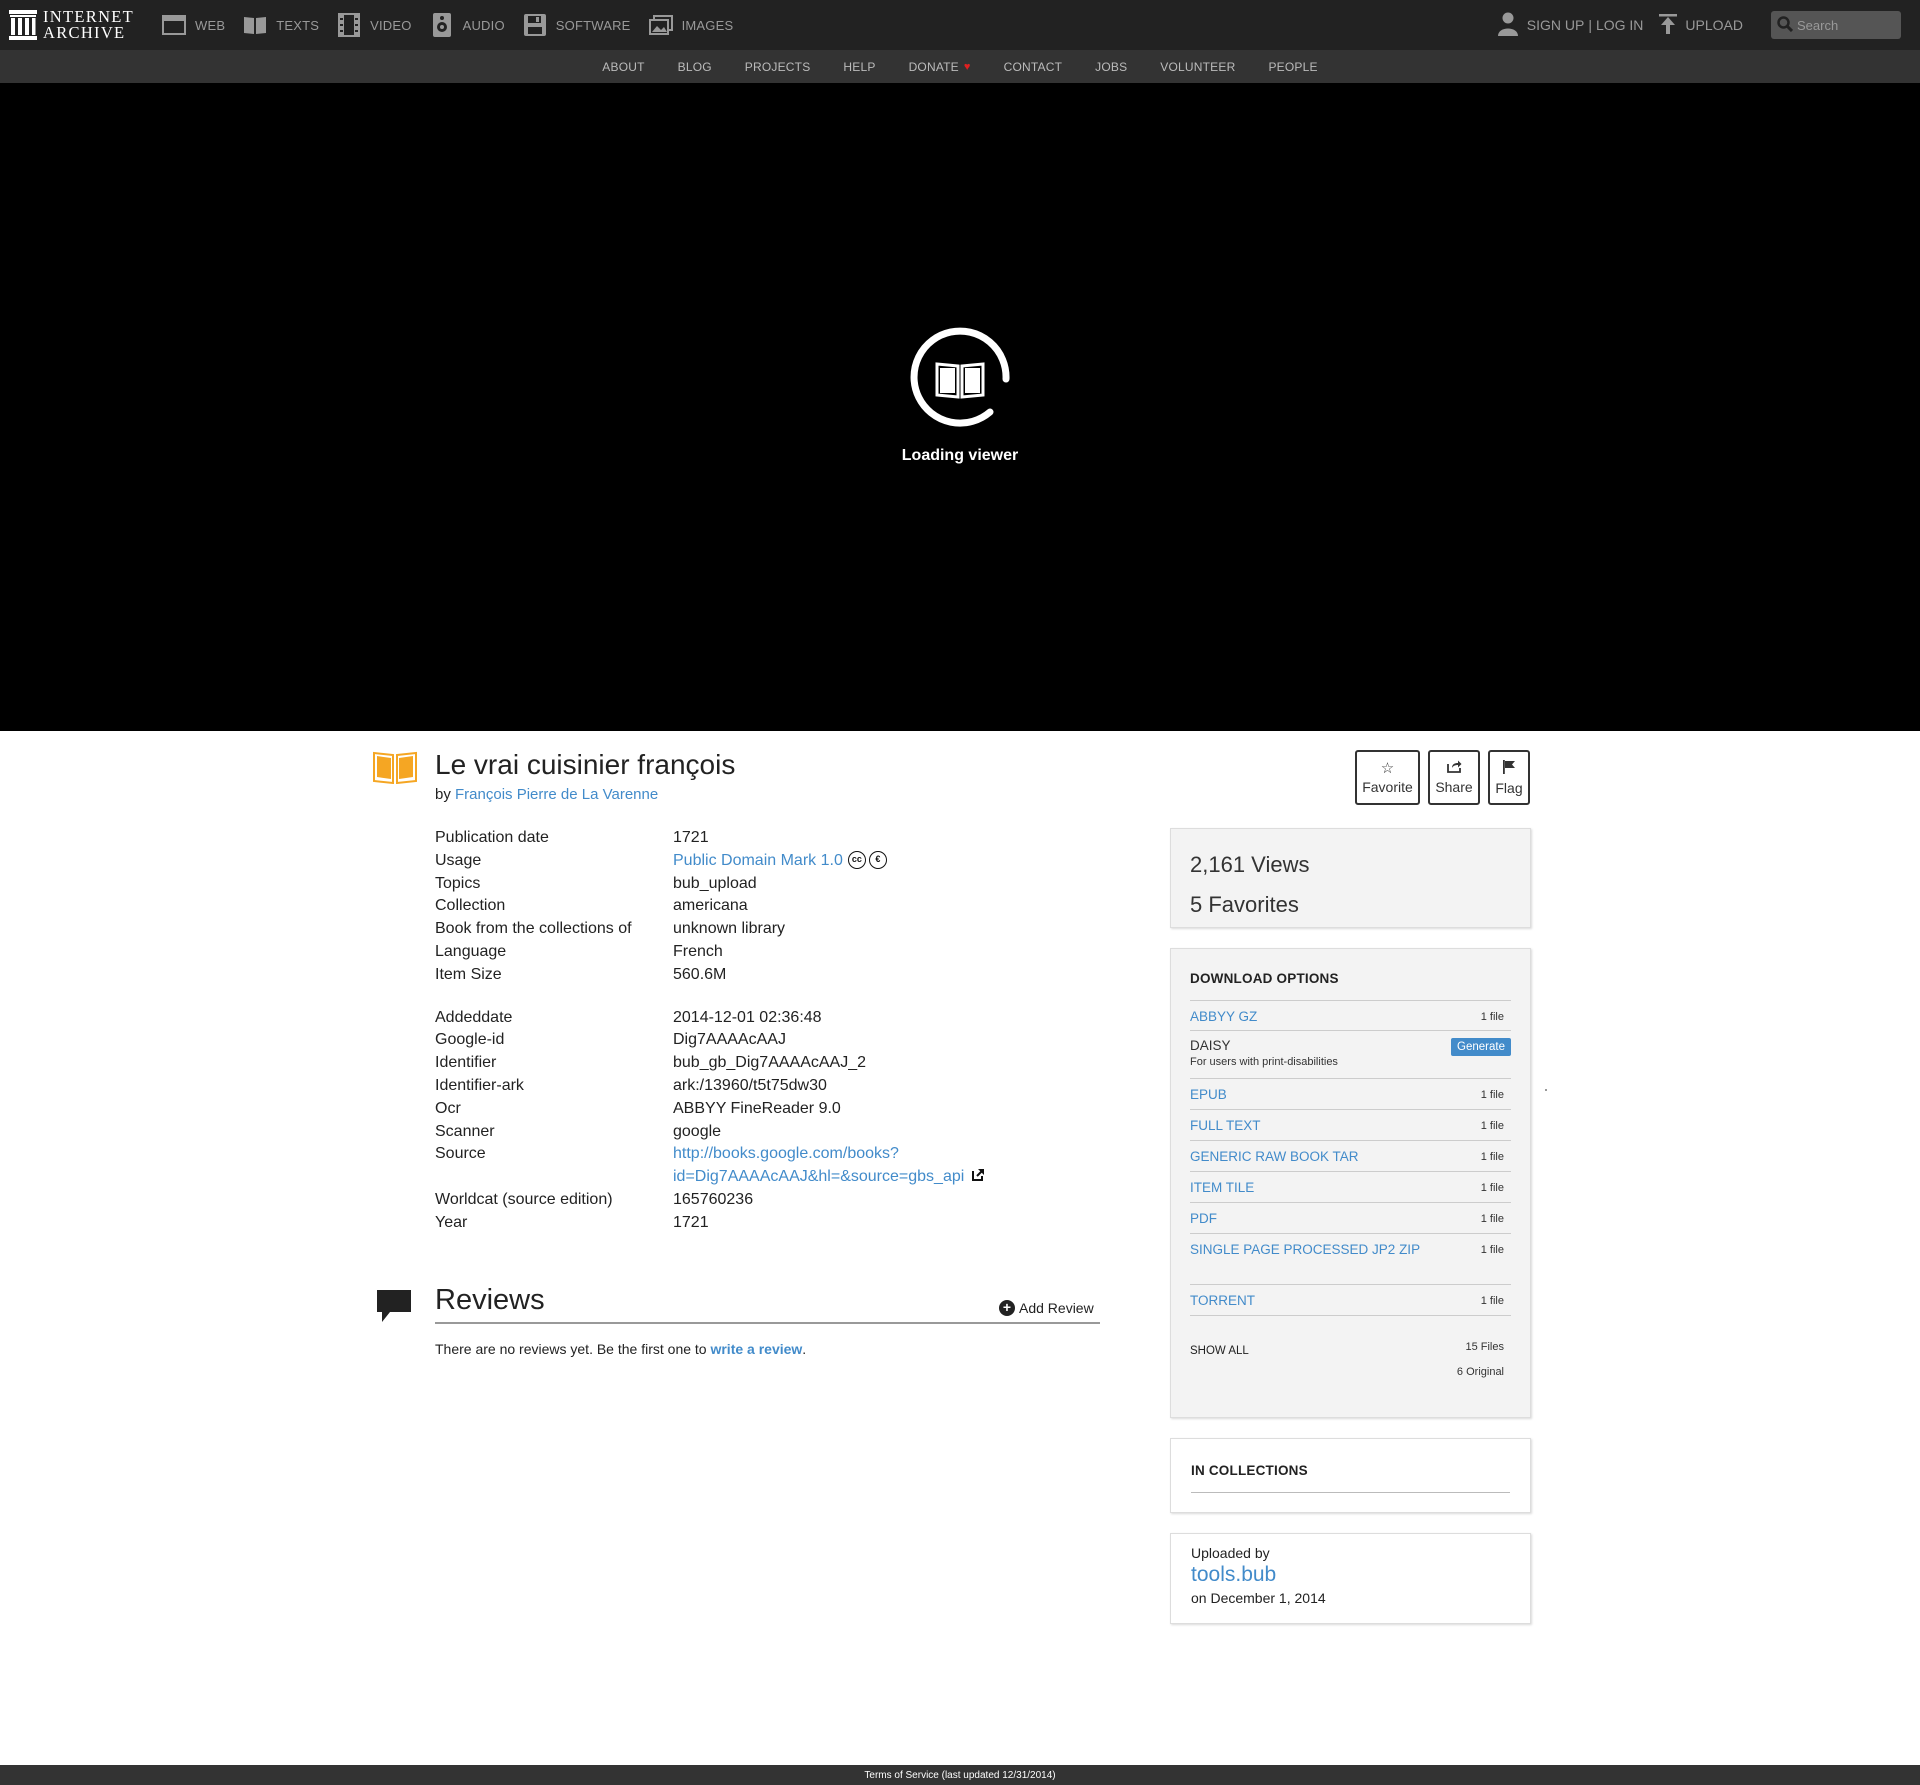 The width and height of the screenshot is (1920, 1785). Describe the element at coordinates (660, 25) in the screenshot. I see `images-icon` at that location.